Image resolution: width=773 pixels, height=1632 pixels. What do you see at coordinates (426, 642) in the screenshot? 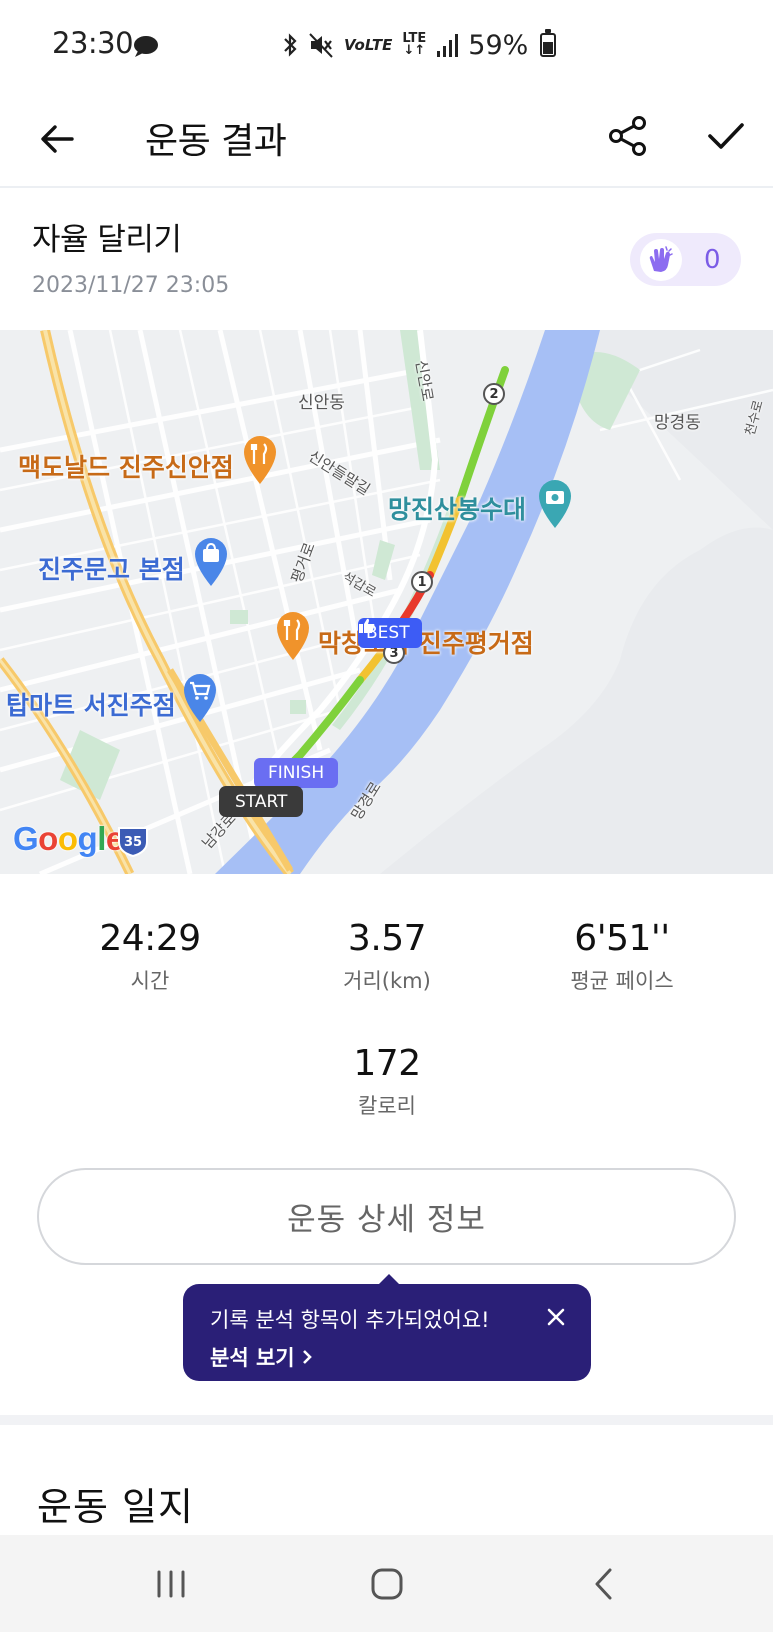
I see `poi-label: 막창도둑 진주평거점` at bounding box center [426, 642].